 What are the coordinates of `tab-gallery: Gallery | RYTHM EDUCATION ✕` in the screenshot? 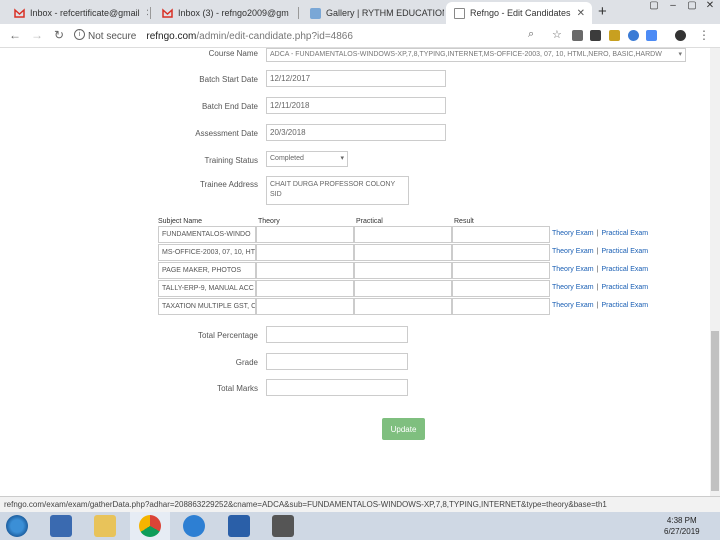 It's located at (373, 13).